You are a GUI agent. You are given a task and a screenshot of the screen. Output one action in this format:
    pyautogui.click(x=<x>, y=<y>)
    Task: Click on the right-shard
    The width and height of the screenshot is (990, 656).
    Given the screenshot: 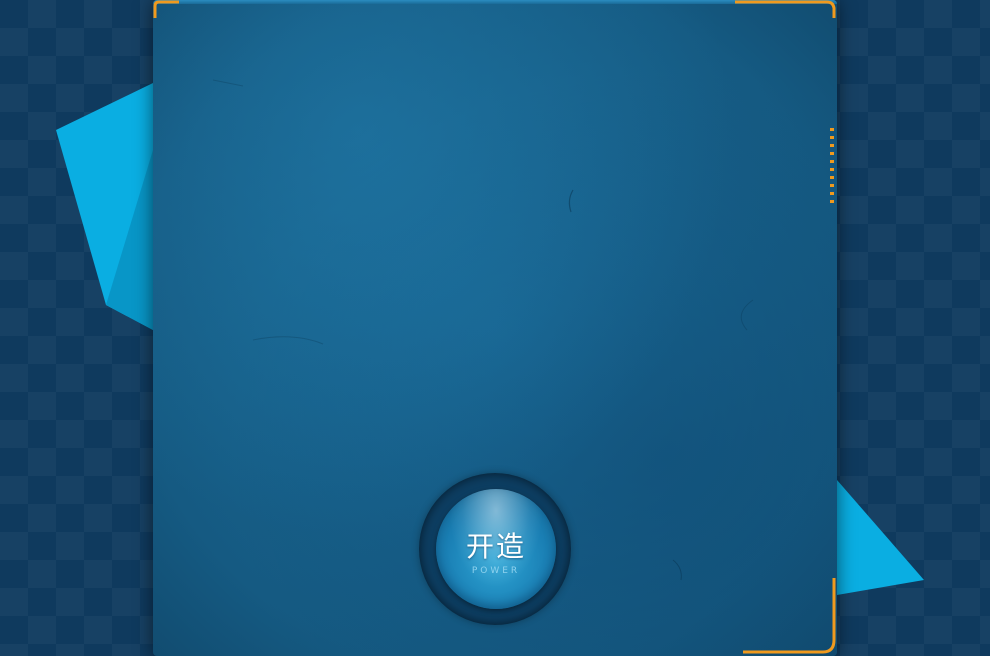 What is the action you would take?
    pyautogui.click(x=880, y=537)
    